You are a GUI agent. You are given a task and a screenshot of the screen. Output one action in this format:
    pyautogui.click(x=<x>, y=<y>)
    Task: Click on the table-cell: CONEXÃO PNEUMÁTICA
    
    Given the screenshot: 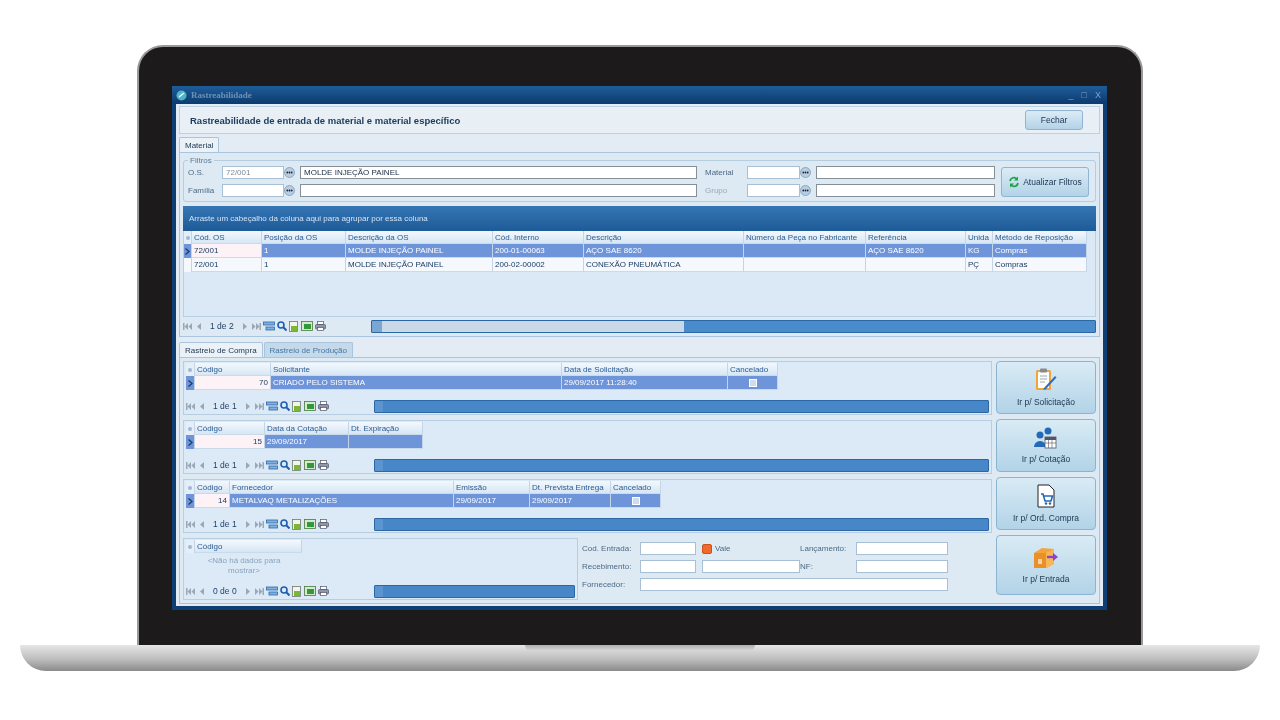 What is the action you would take?
    pyautogui.click(x=664, y=265)
    